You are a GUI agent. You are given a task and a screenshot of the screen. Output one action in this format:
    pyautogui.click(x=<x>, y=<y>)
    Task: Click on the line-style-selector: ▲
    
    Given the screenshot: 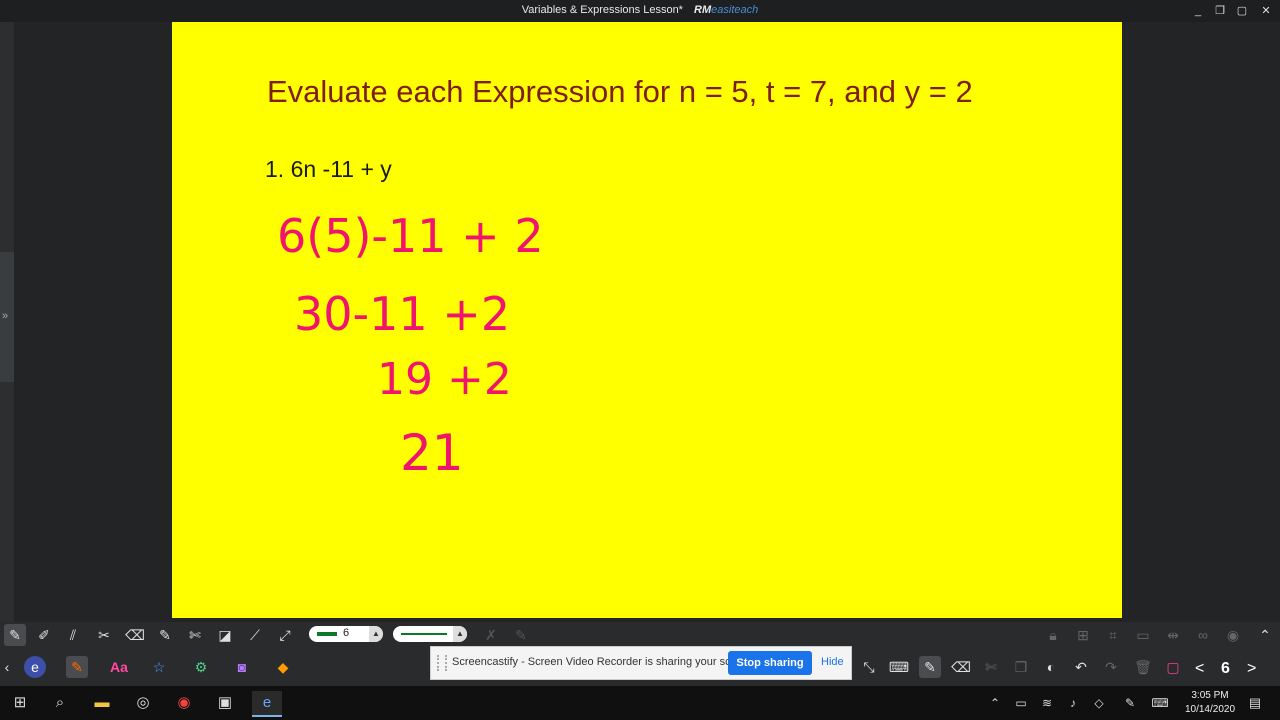 What is the action you would take?
    pyautogui.click(x=430, y=634)
    